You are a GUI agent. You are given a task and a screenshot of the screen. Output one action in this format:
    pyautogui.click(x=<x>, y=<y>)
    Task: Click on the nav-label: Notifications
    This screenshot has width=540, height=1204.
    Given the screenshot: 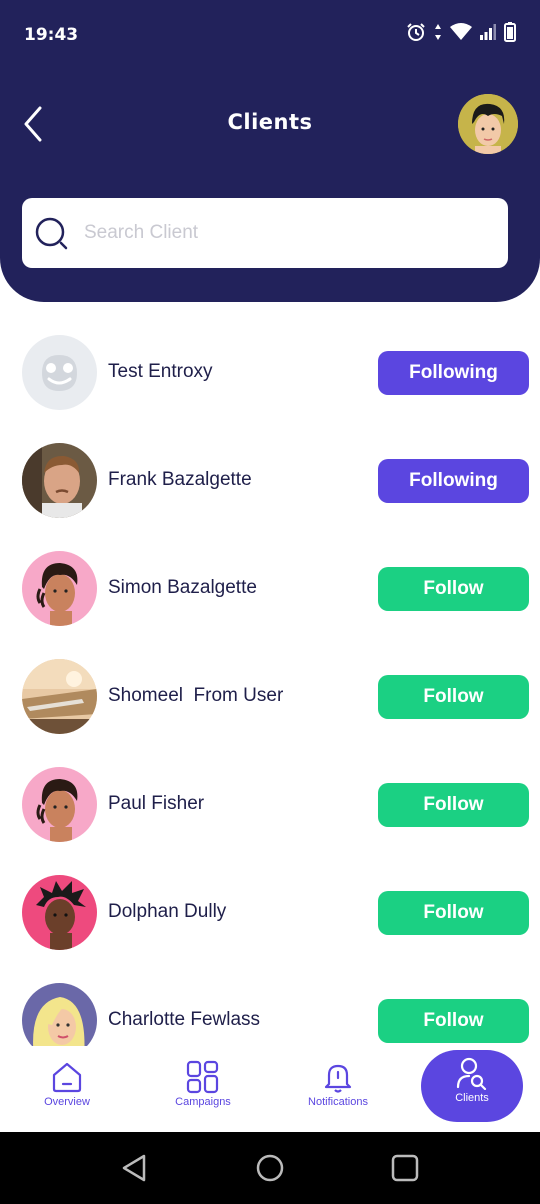 What is the action you would take?
    pyautogui.click(x=338, y=1102)
    